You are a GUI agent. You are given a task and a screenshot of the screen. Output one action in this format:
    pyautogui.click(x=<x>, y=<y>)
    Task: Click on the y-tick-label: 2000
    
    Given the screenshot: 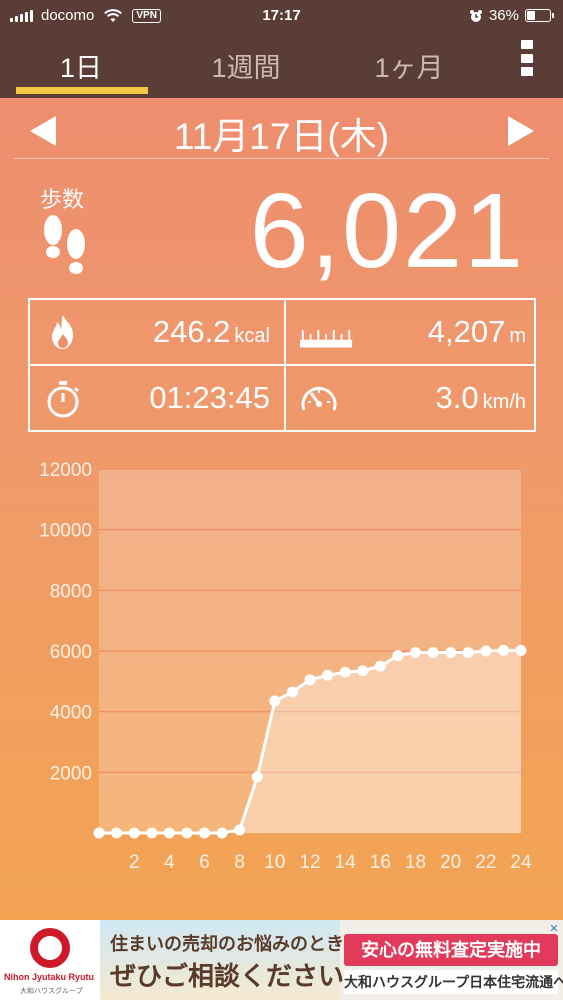 What is the action you would take?
    pyautogui.click(x=71, y=773)
    